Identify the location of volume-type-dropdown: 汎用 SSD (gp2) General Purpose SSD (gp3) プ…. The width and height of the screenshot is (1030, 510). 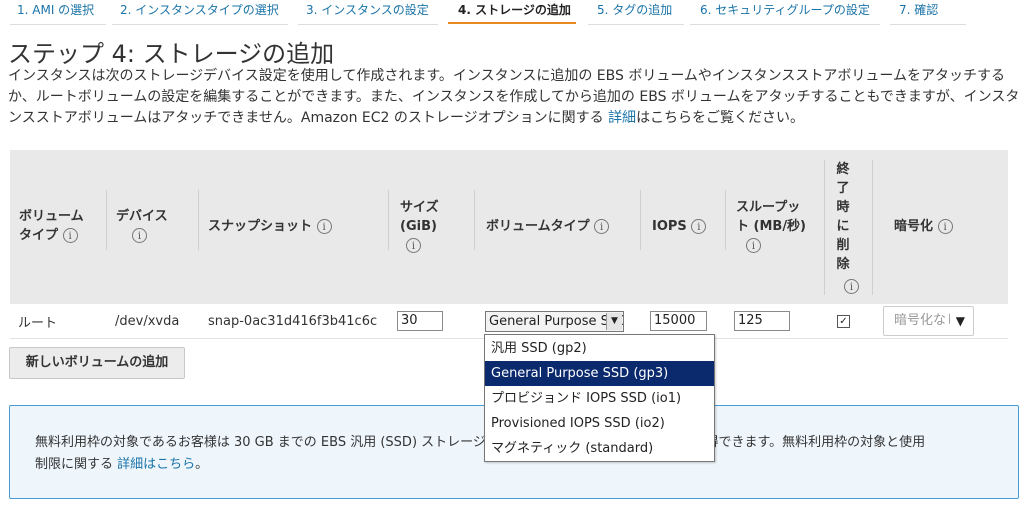
(599, 398).